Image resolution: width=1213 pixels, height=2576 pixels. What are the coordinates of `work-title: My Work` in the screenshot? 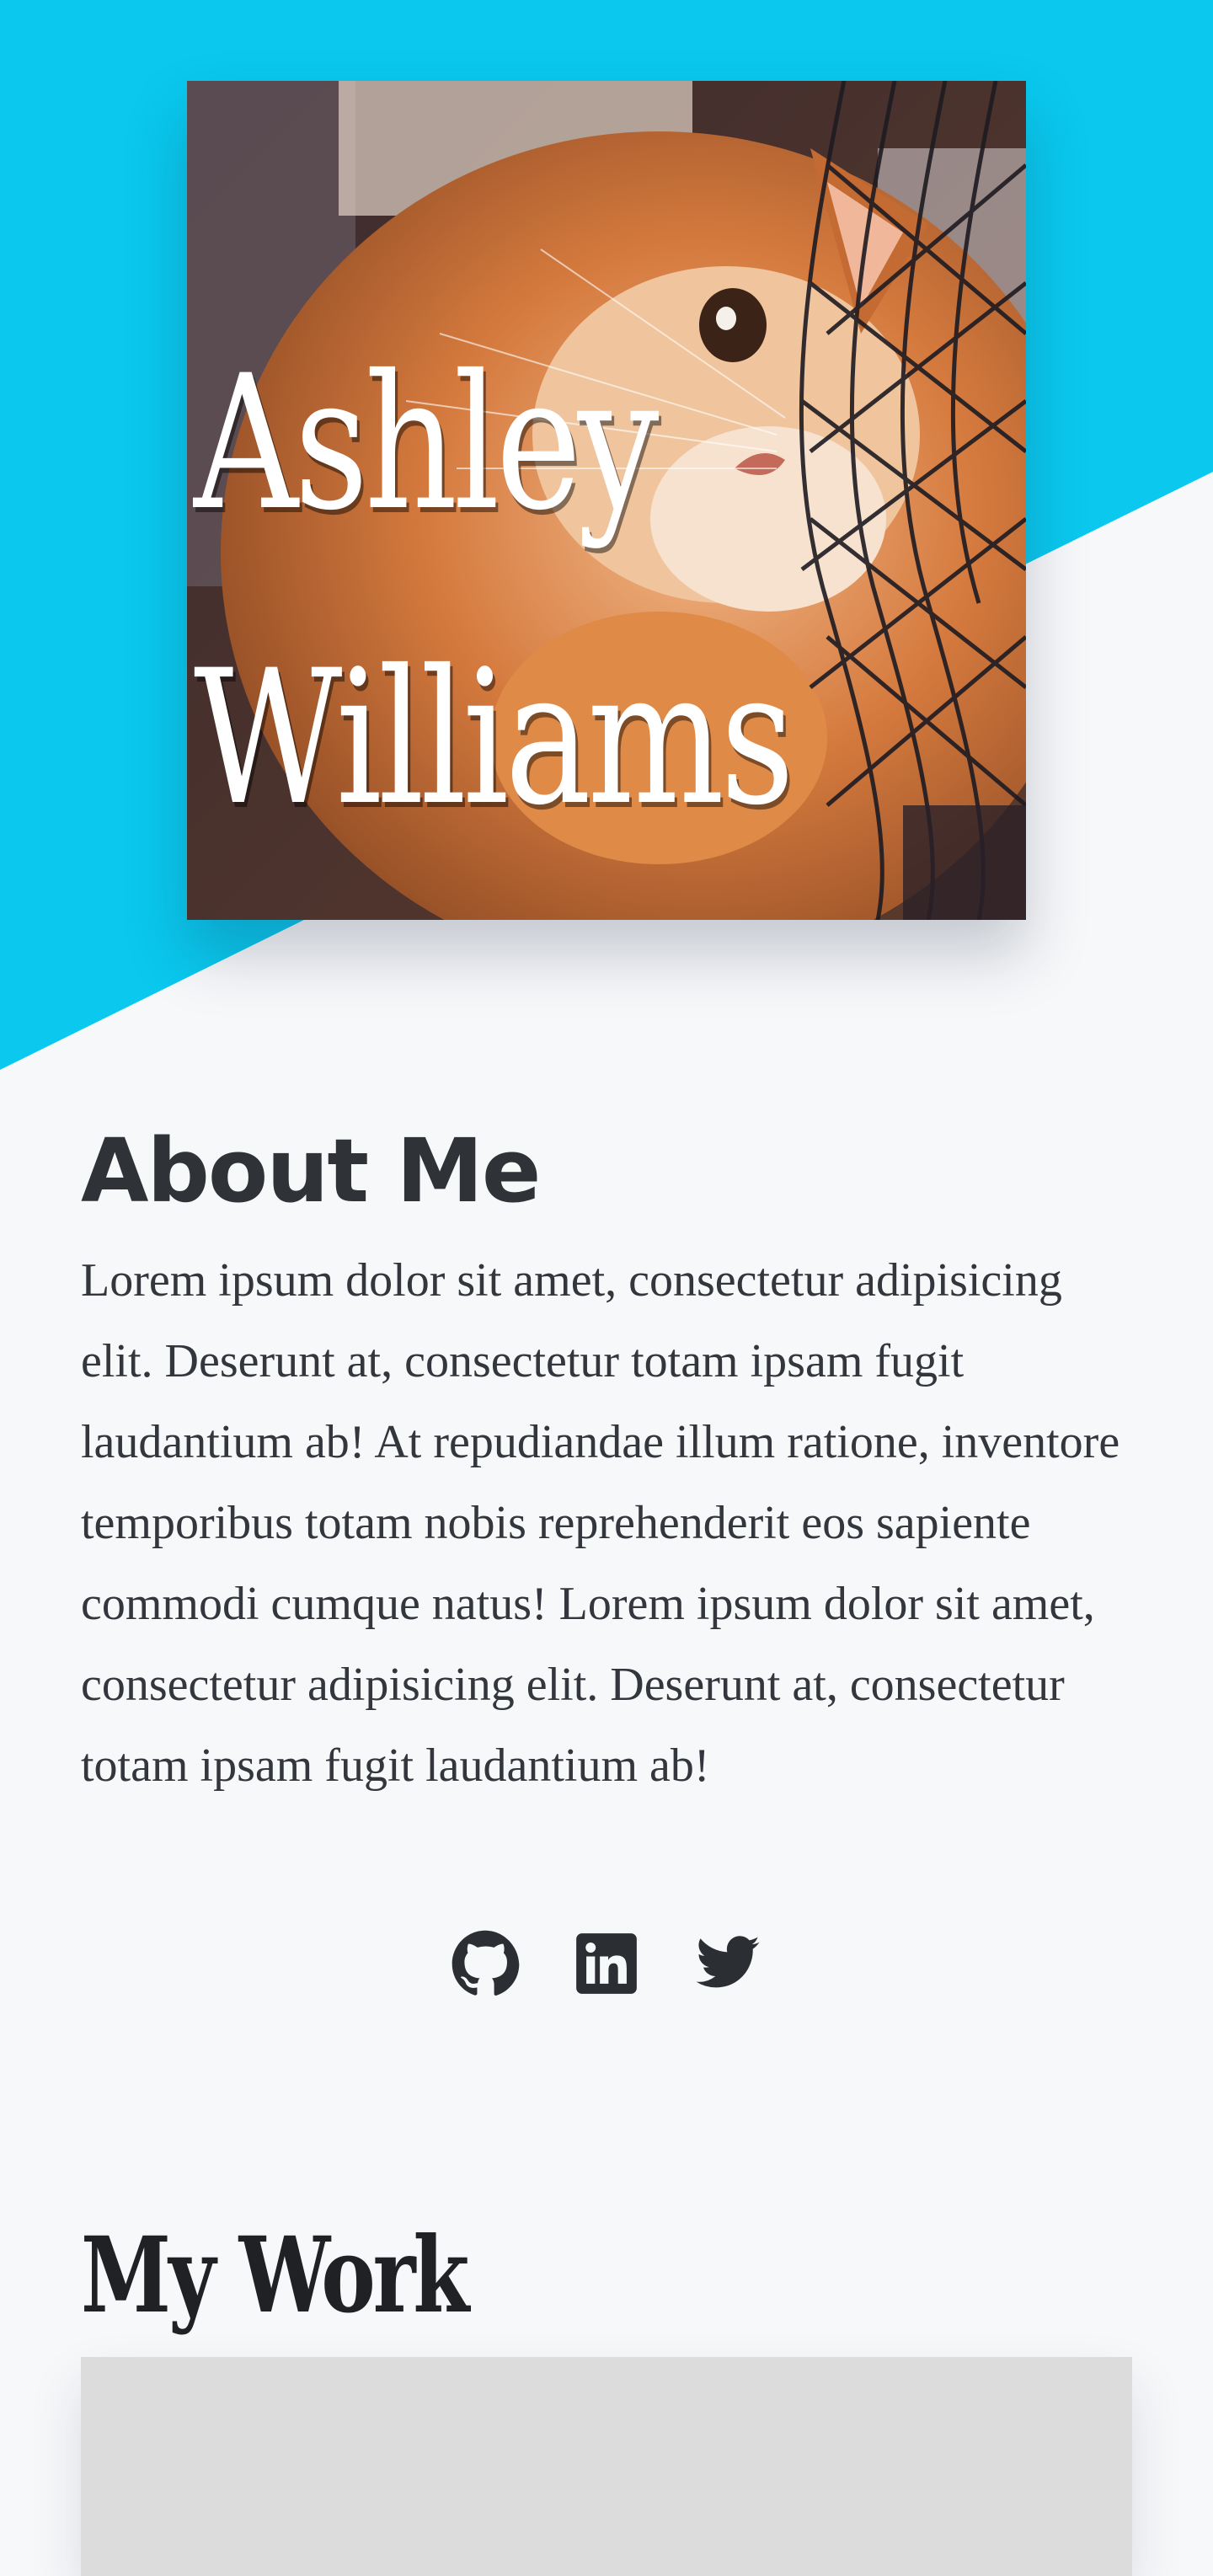 It's located at (275, 2276).